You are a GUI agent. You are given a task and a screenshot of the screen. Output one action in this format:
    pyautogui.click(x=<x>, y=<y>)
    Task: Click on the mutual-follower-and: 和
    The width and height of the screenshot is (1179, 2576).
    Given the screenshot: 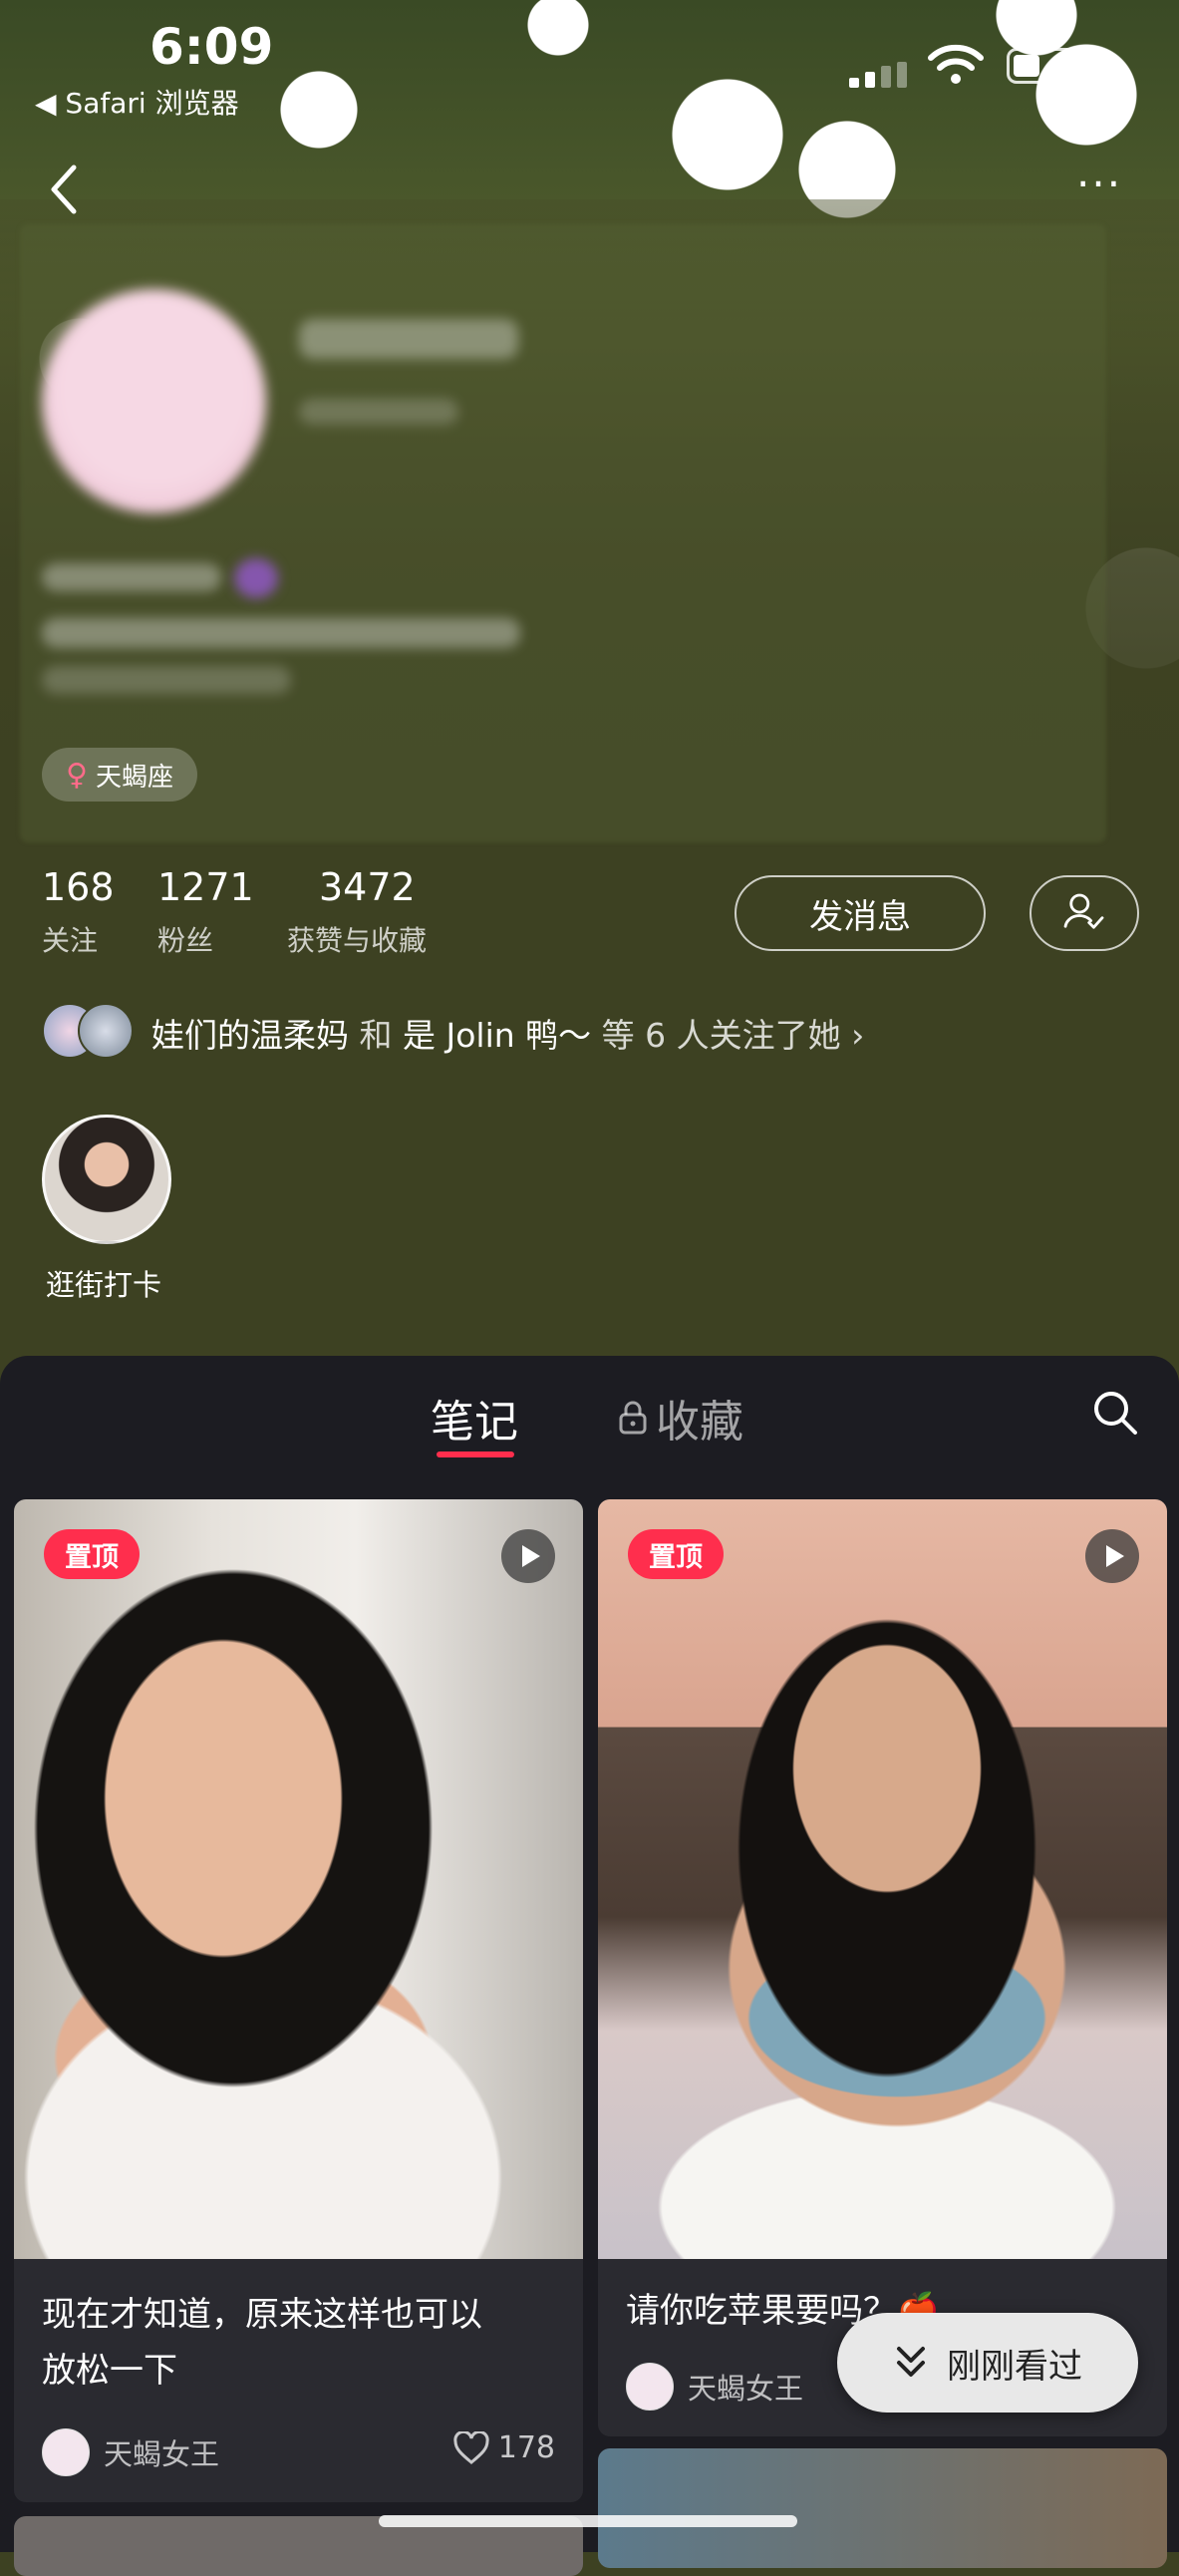 What is the action you would take?
    pyautogui.click(x=376, y=1035)
    